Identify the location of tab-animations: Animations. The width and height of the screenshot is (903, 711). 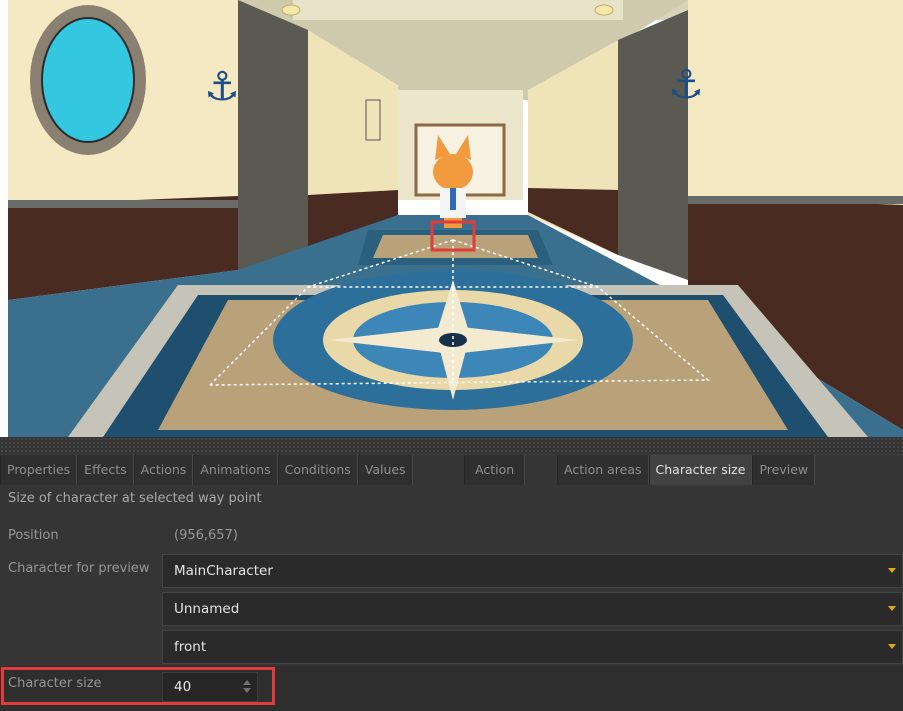
(235, 470).